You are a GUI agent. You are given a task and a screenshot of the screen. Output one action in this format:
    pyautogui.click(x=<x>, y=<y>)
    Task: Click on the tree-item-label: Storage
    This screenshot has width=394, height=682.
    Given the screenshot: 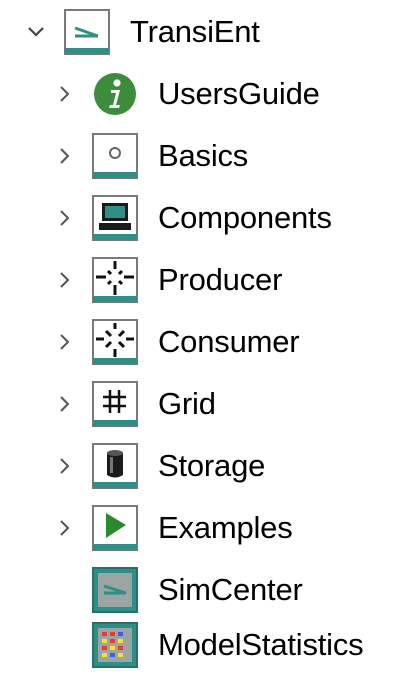 What is the action you would take?
    pyautogui.click(x=212, y=465)
    